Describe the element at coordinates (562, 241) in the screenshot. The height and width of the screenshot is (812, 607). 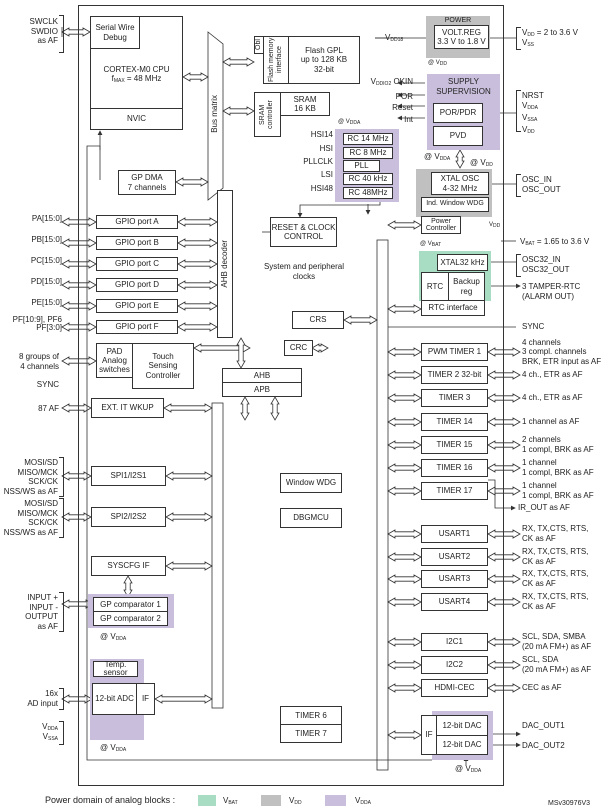
I see `label: = 1.65 to 3.6 V` at that location.